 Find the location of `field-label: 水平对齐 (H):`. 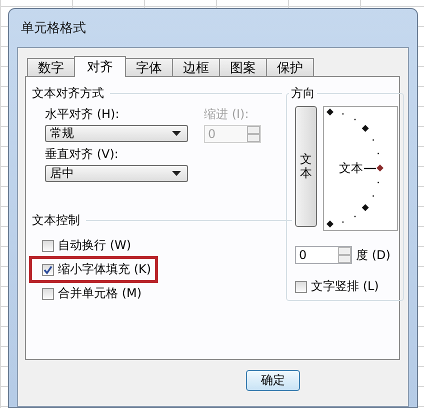

field-label: 水平对齐 (H): is located at coordinates (82, 114).